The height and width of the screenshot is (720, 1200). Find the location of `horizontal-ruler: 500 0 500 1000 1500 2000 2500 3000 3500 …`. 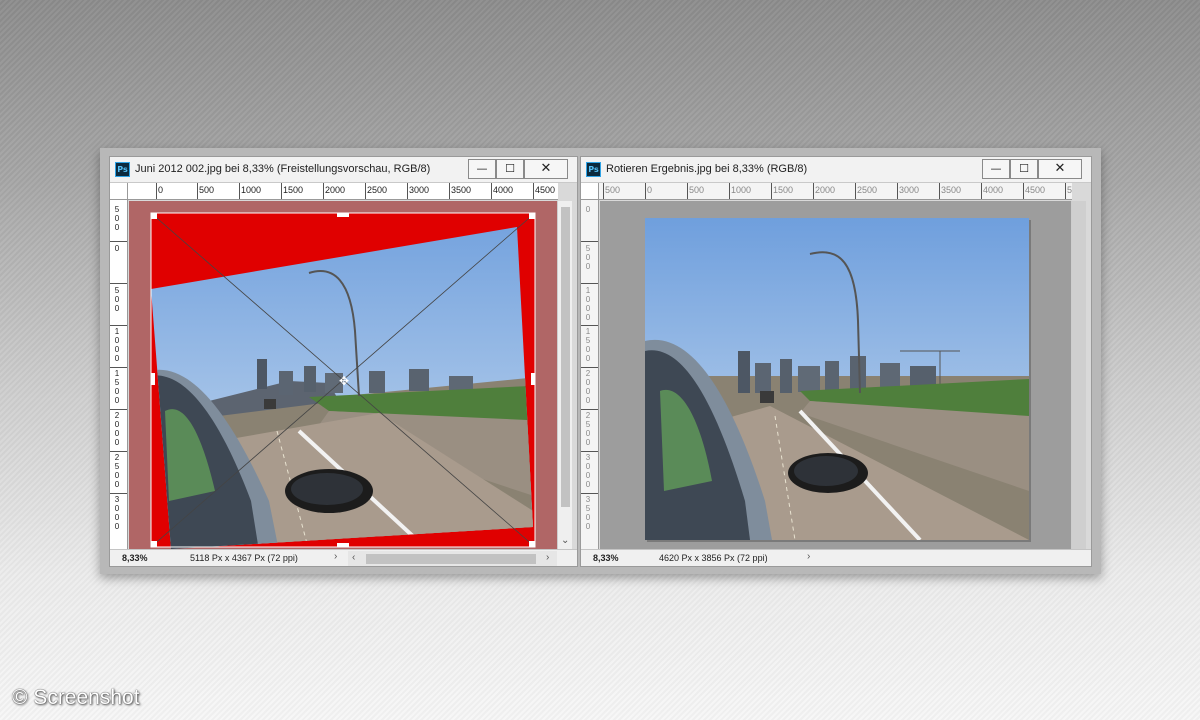

horizontal-ruler: 500 0 500 1000 1500 2000 2500 3000 3500 … is located at coordinates (835, 191).